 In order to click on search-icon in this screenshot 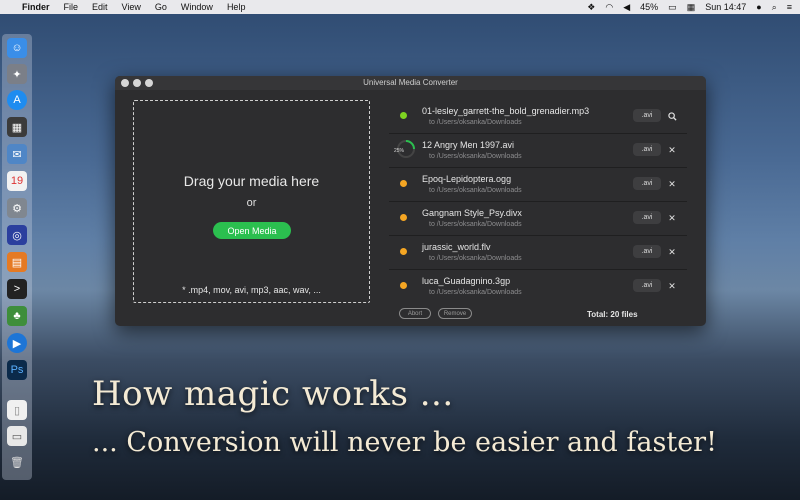, I will do `click(672, 116)`.